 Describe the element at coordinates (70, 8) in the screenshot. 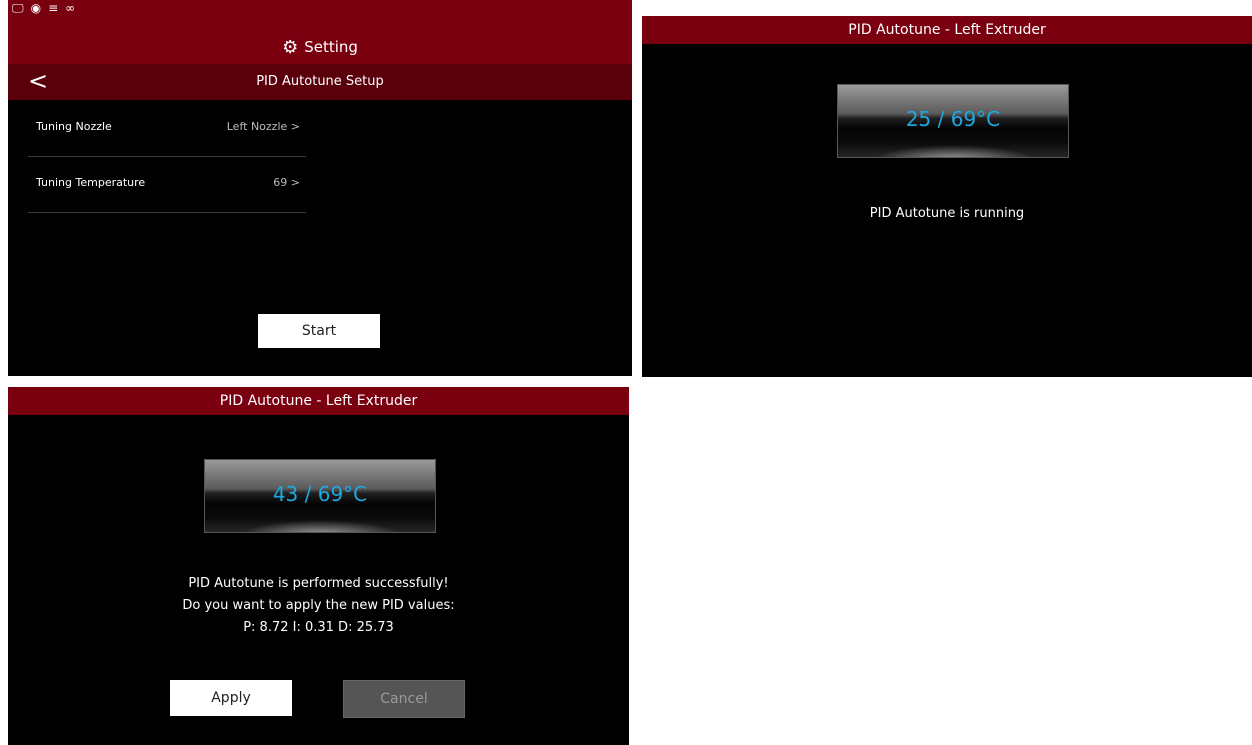

I see `link-icon: ∞` at that location.